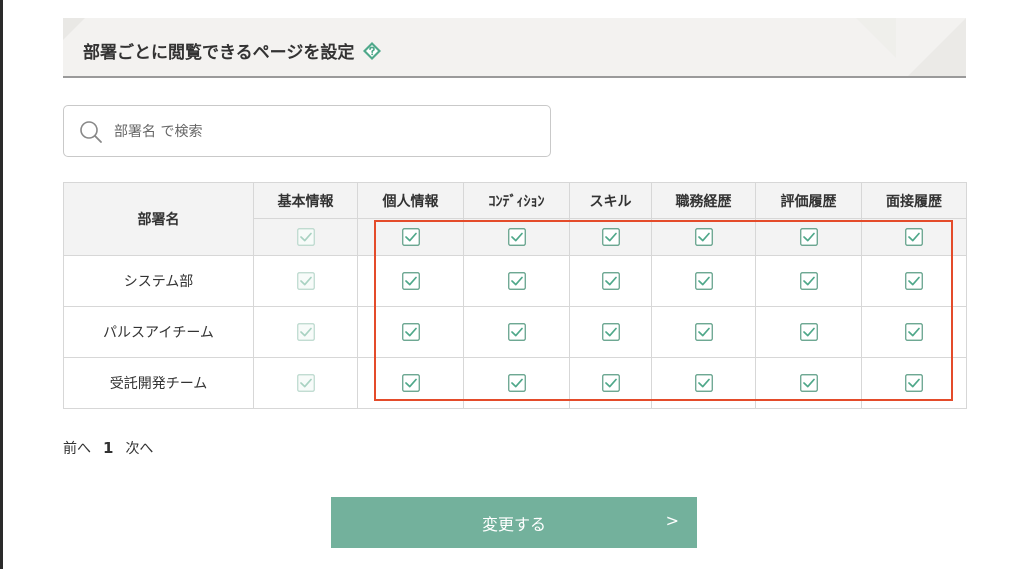 Image resolution: width=1024 pixels, height=569 pixels. I want to click on page-title-text: 部署ごとに閲覧できるページを設定, so click(219, 53).